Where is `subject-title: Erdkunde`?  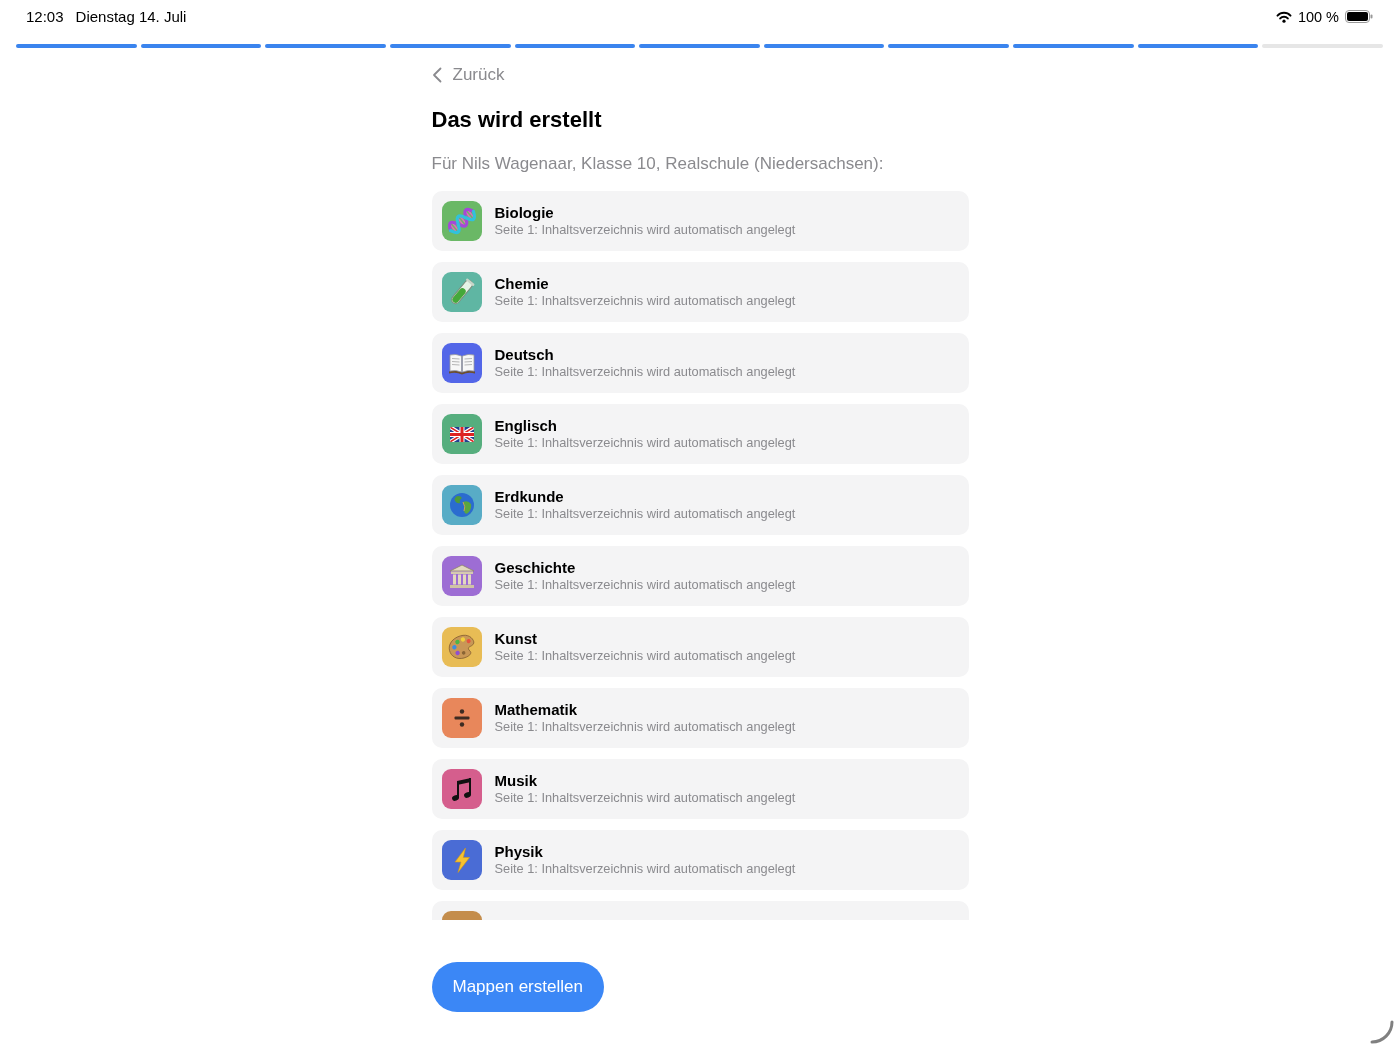 subject-title: Erdkunde is located at coordinates (529, 497).